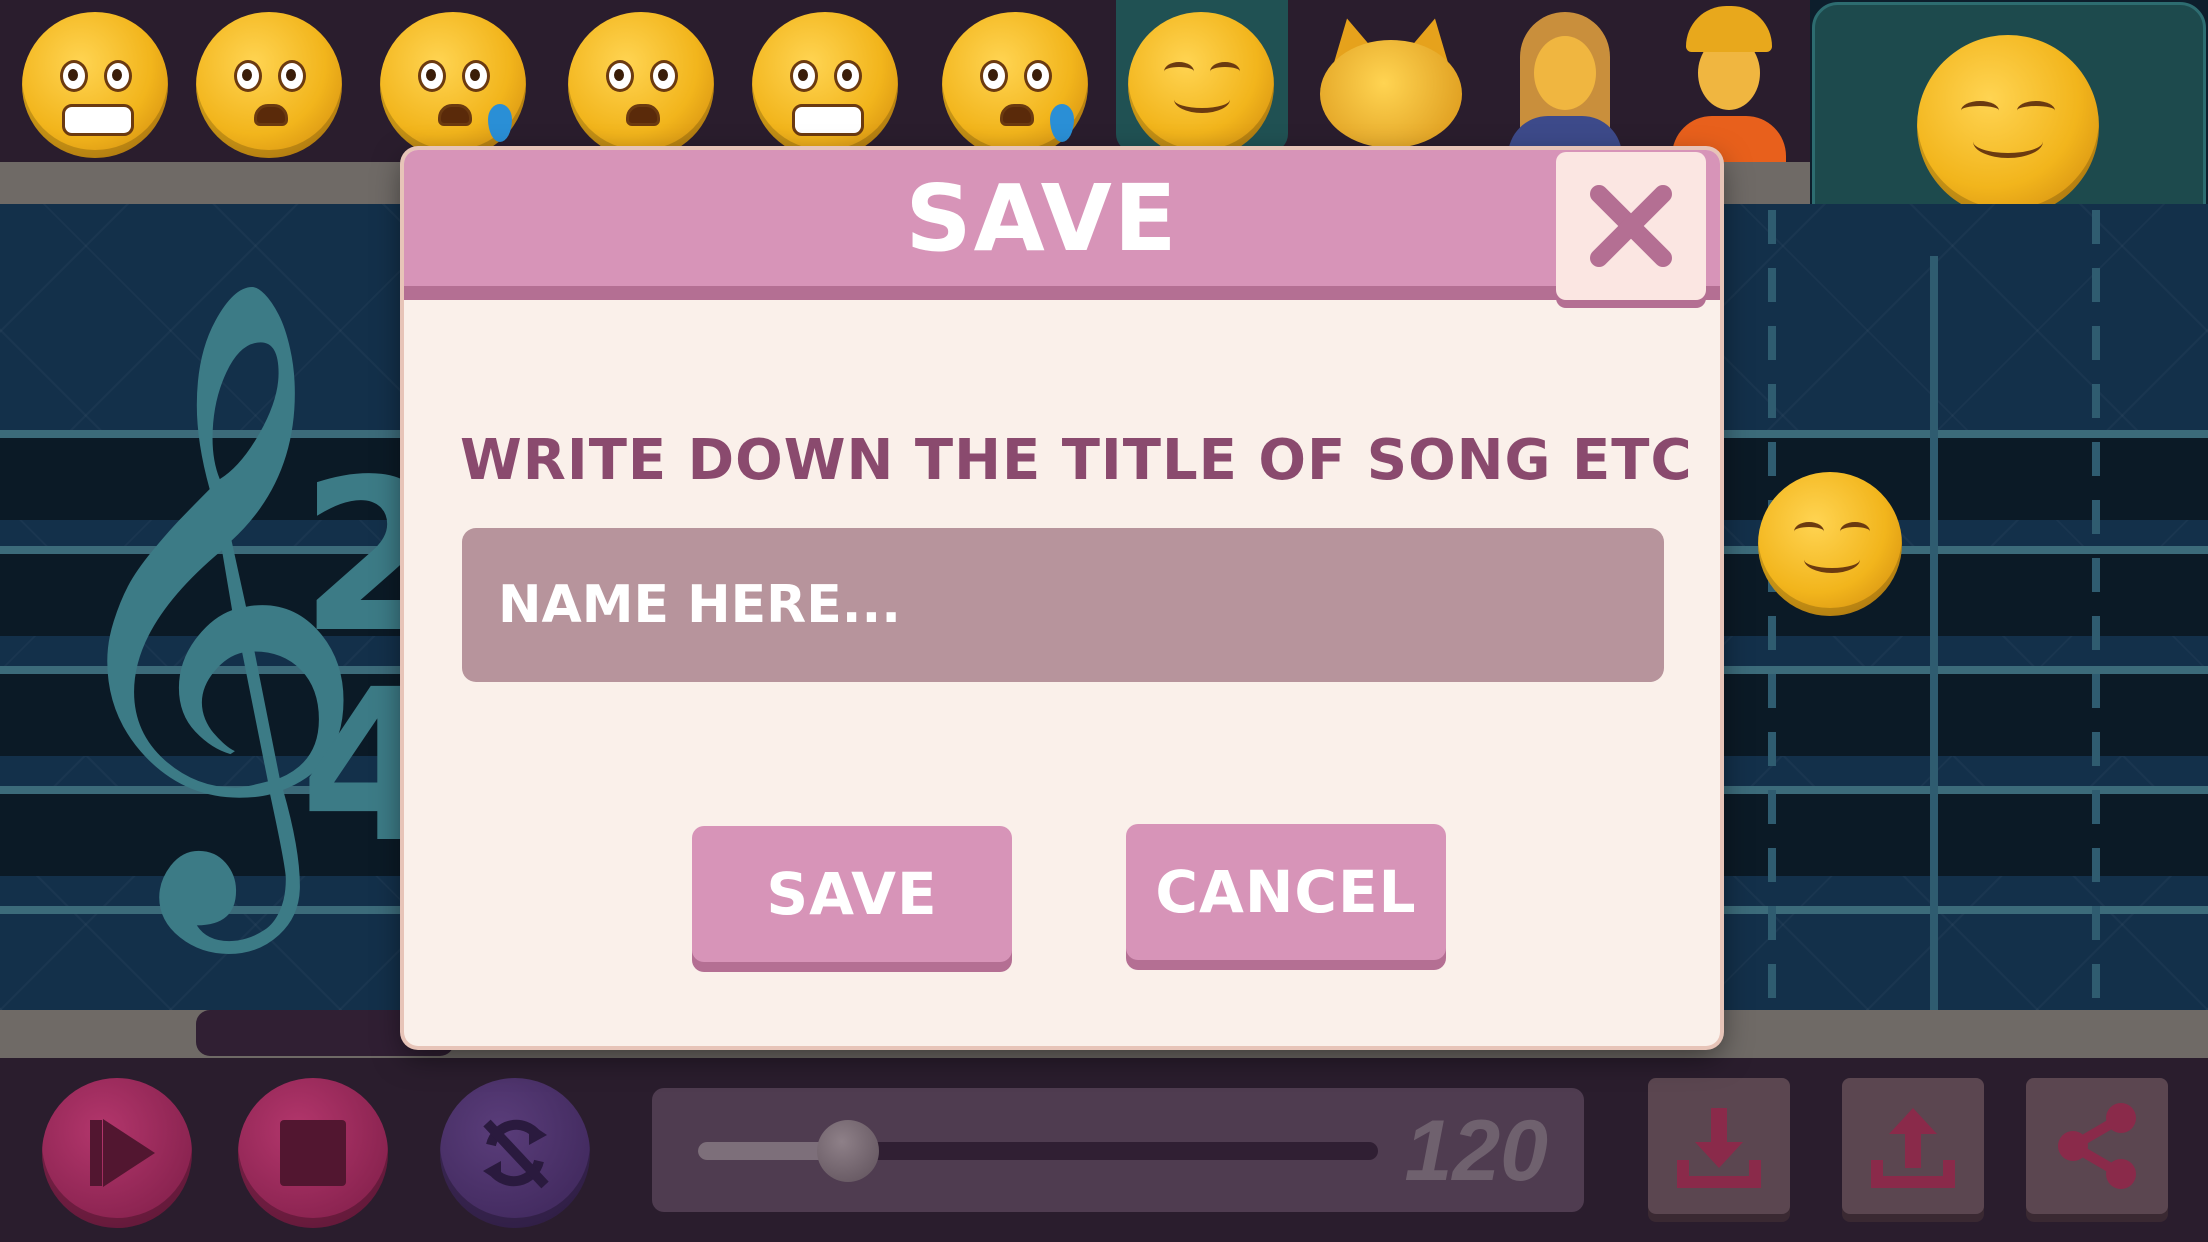  I want to click on tempo-slider, so click(1038, 1151).